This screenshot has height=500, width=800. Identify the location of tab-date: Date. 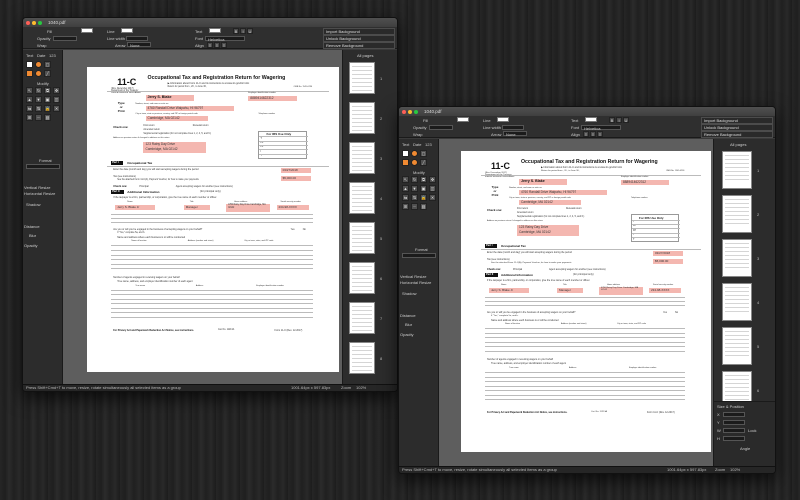
(417, 144).